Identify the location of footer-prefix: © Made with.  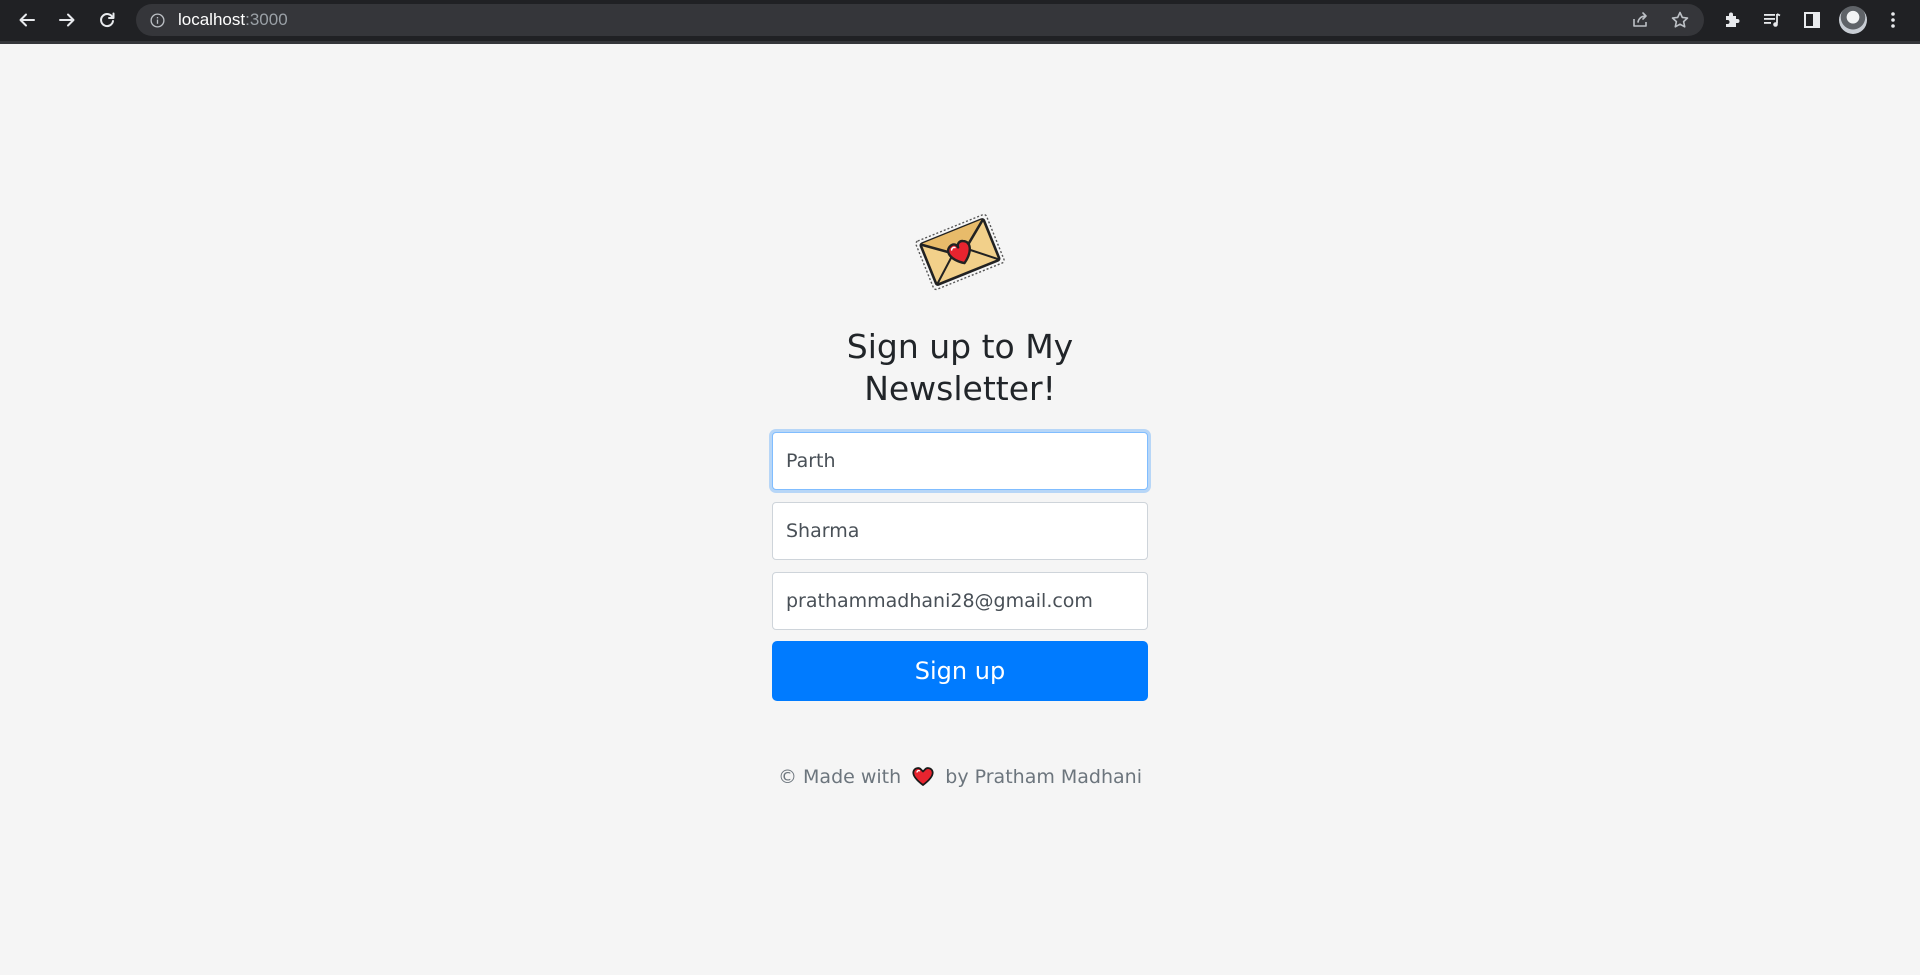
(840, 777).